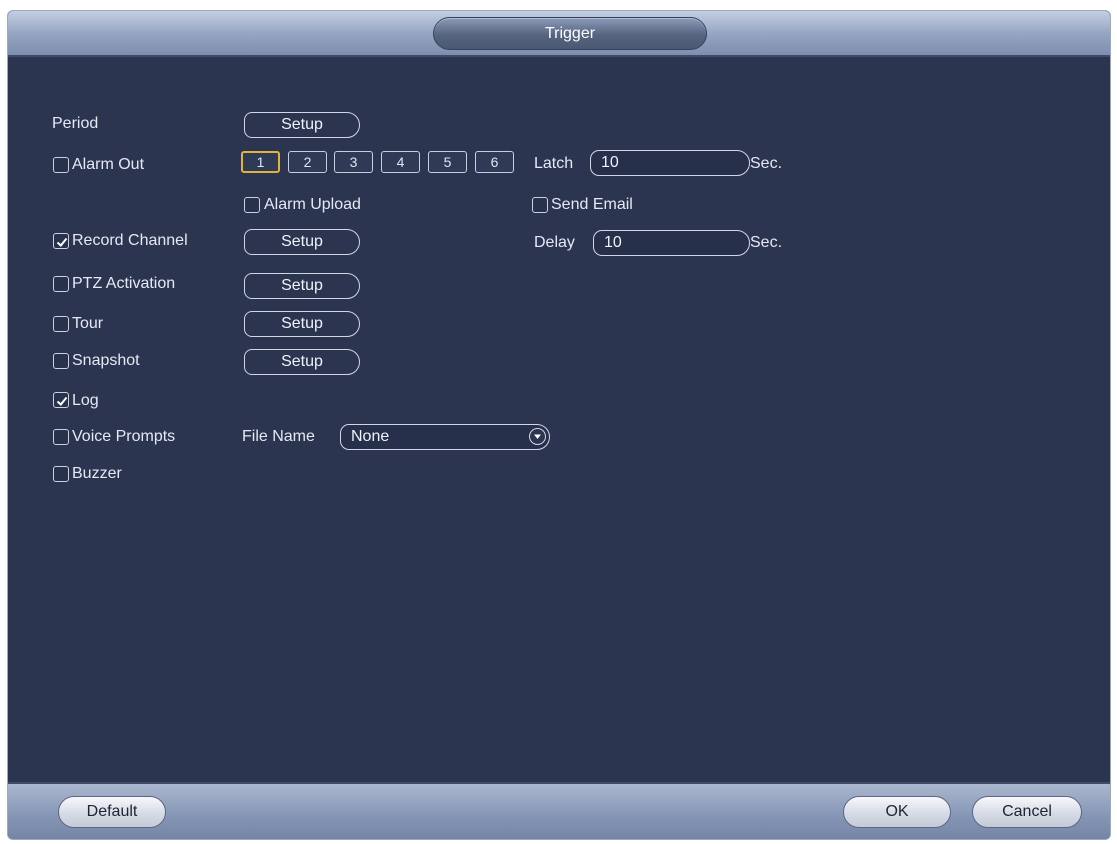 The width and height of the screenshot is (1117, 844). Describe the element at coordinates (61, 437) in the screenshot. I see `voice-prompts-checkbox` at that location.